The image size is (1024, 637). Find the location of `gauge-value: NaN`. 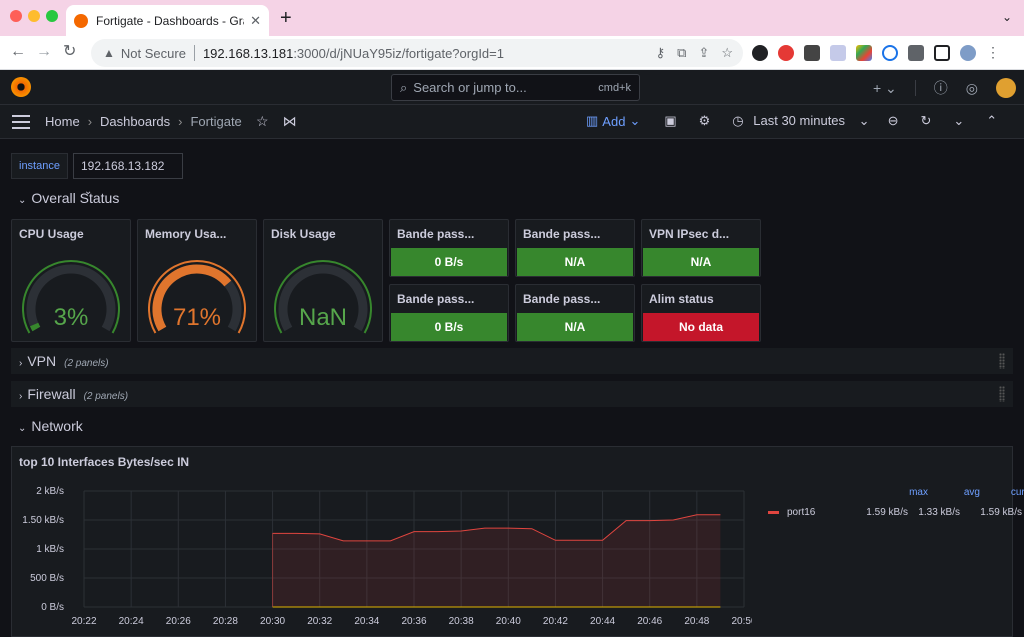

gauge-value: NaN is located at coordinates (323, 317).